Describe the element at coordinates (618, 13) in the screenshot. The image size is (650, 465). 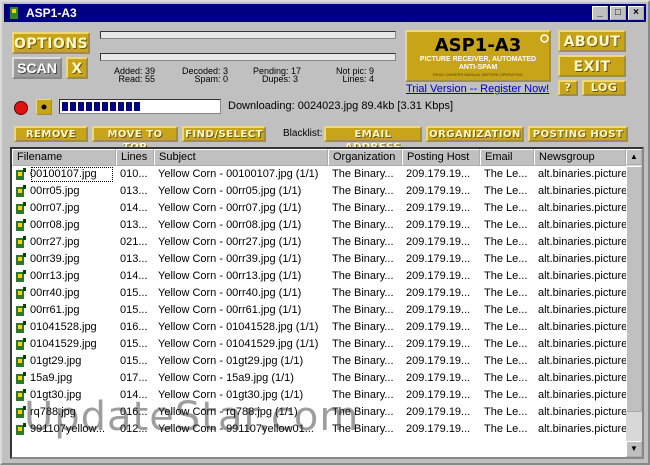
I see `maximize-button: □` at that location.